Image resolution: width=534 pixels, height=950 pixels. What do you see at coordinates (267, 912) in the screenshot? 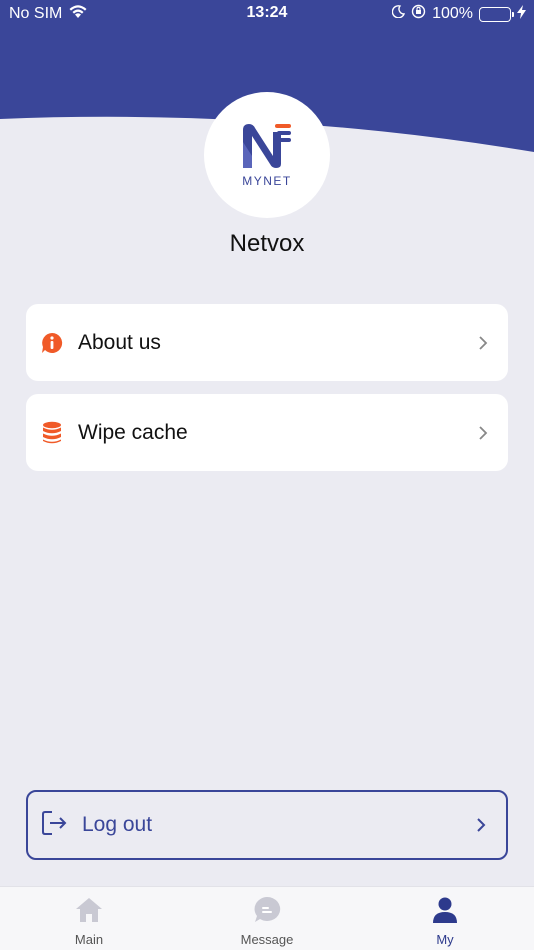
I see `message-icon` at bounding box center [267, 912].